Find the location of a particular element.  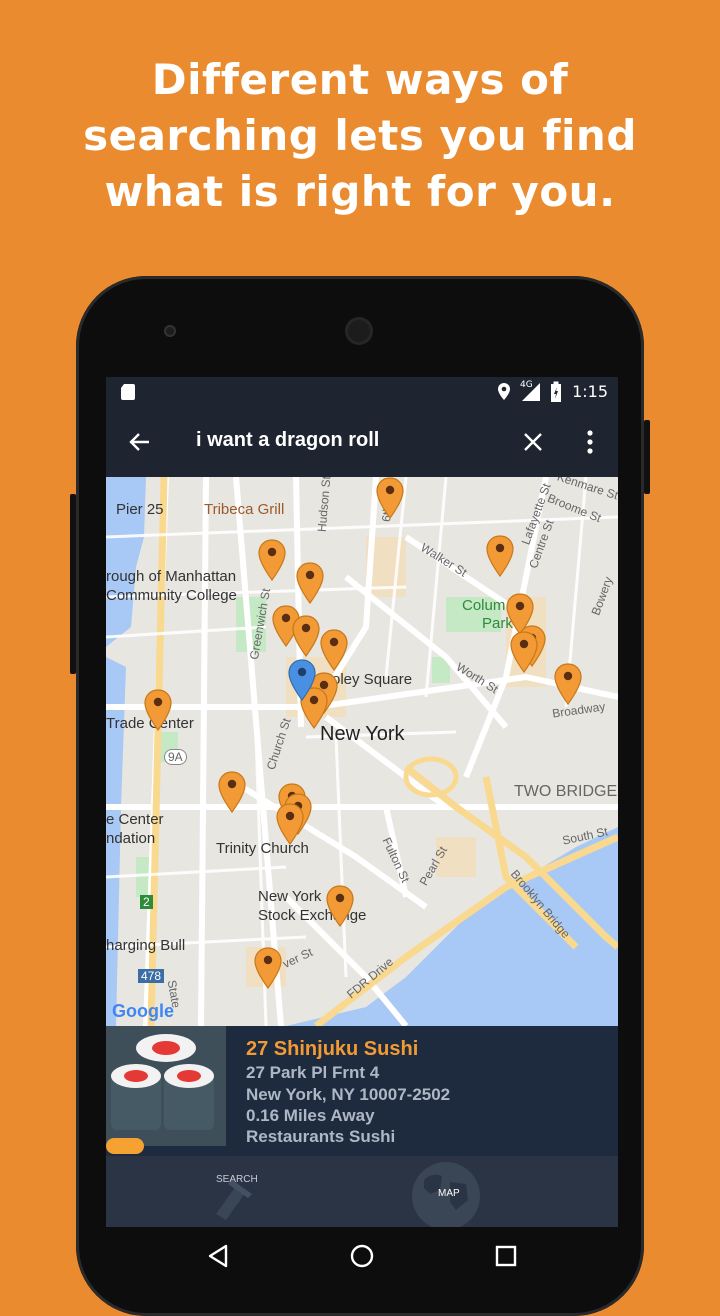

headline-line-2: searching lets you find is located at coordinates (360, 135).